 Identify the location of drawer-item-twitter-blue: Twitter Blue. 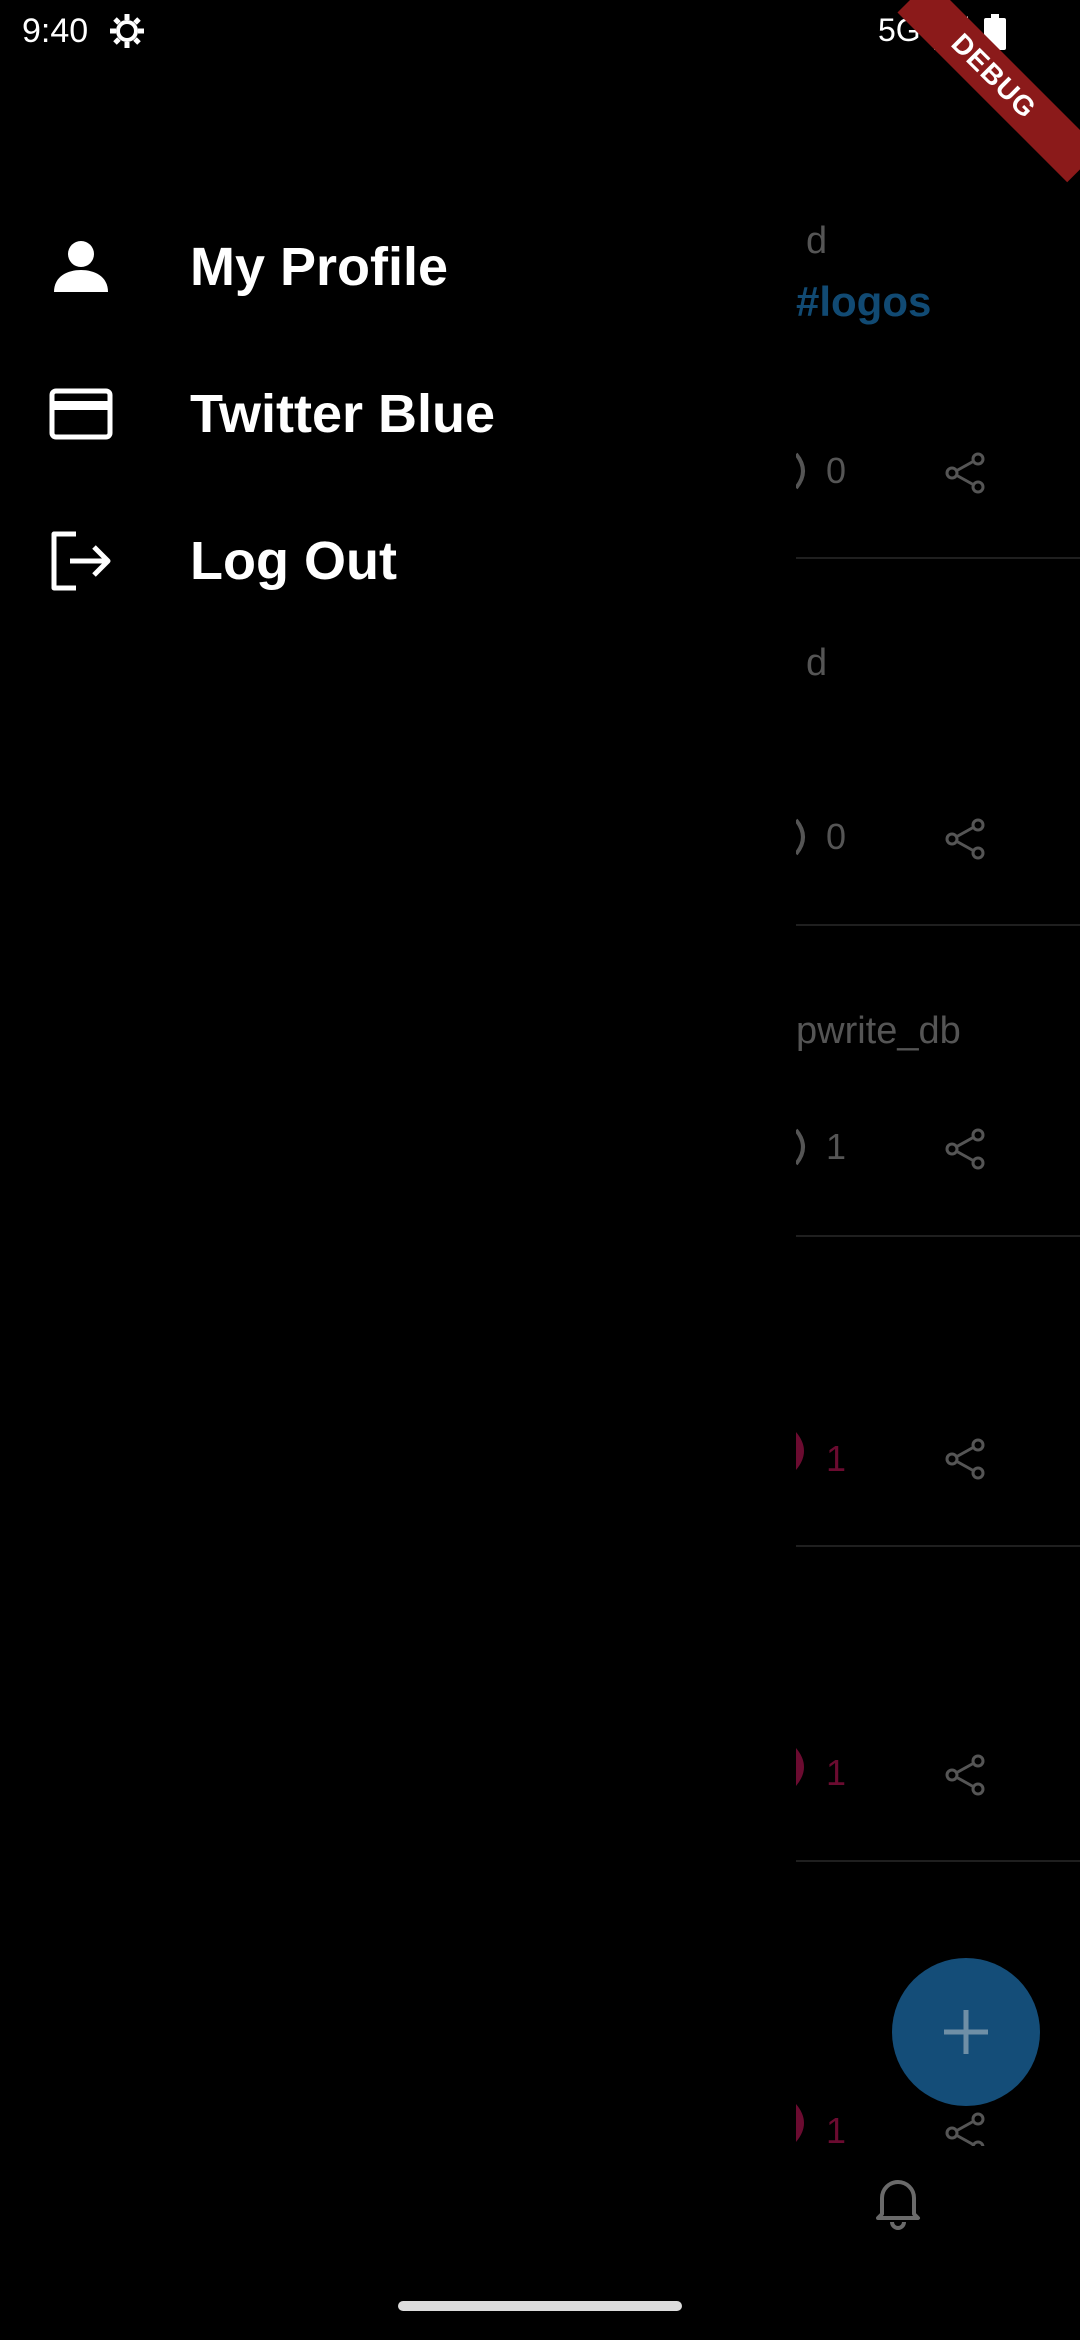
(398, 414).